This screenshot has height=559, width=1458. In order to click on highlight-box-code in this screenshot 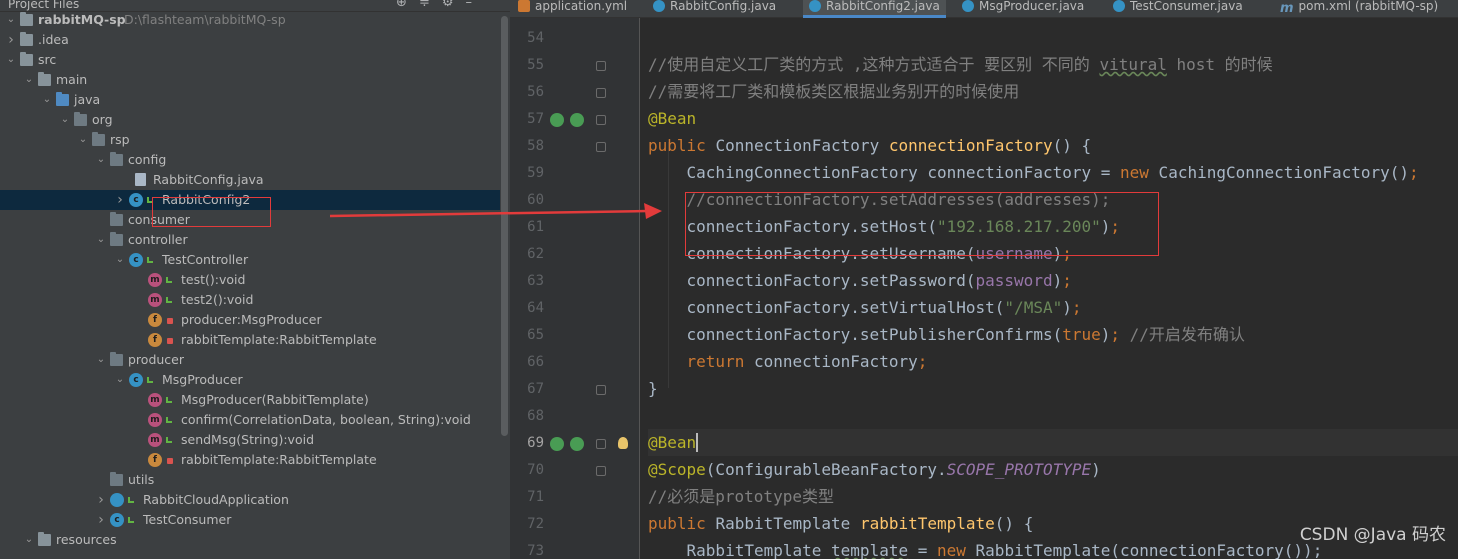, I will do `click(922, 224)`.